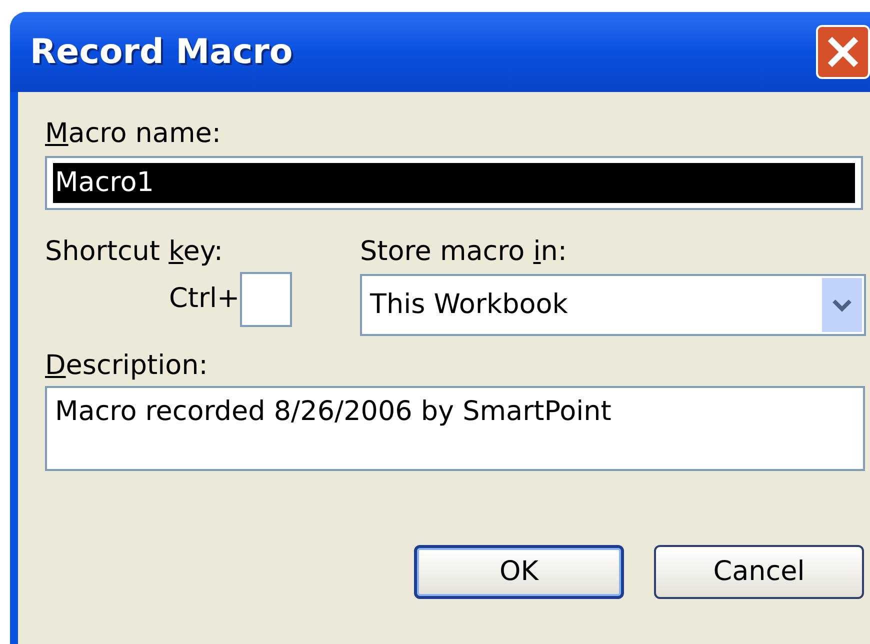 The image size is (870, 644). Describe the element at coordinates (161, 52) in the screenshot. I see `window-title: Record Macro` at that location.